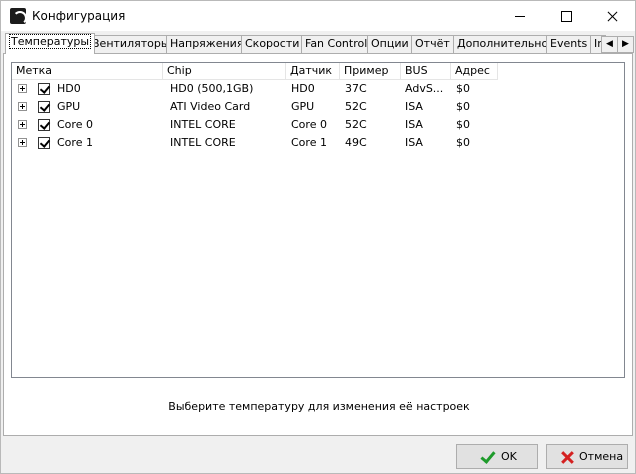 The image size is (636, 474). I want to click on tab-advanced: Дополнительно, so click(503, 44).